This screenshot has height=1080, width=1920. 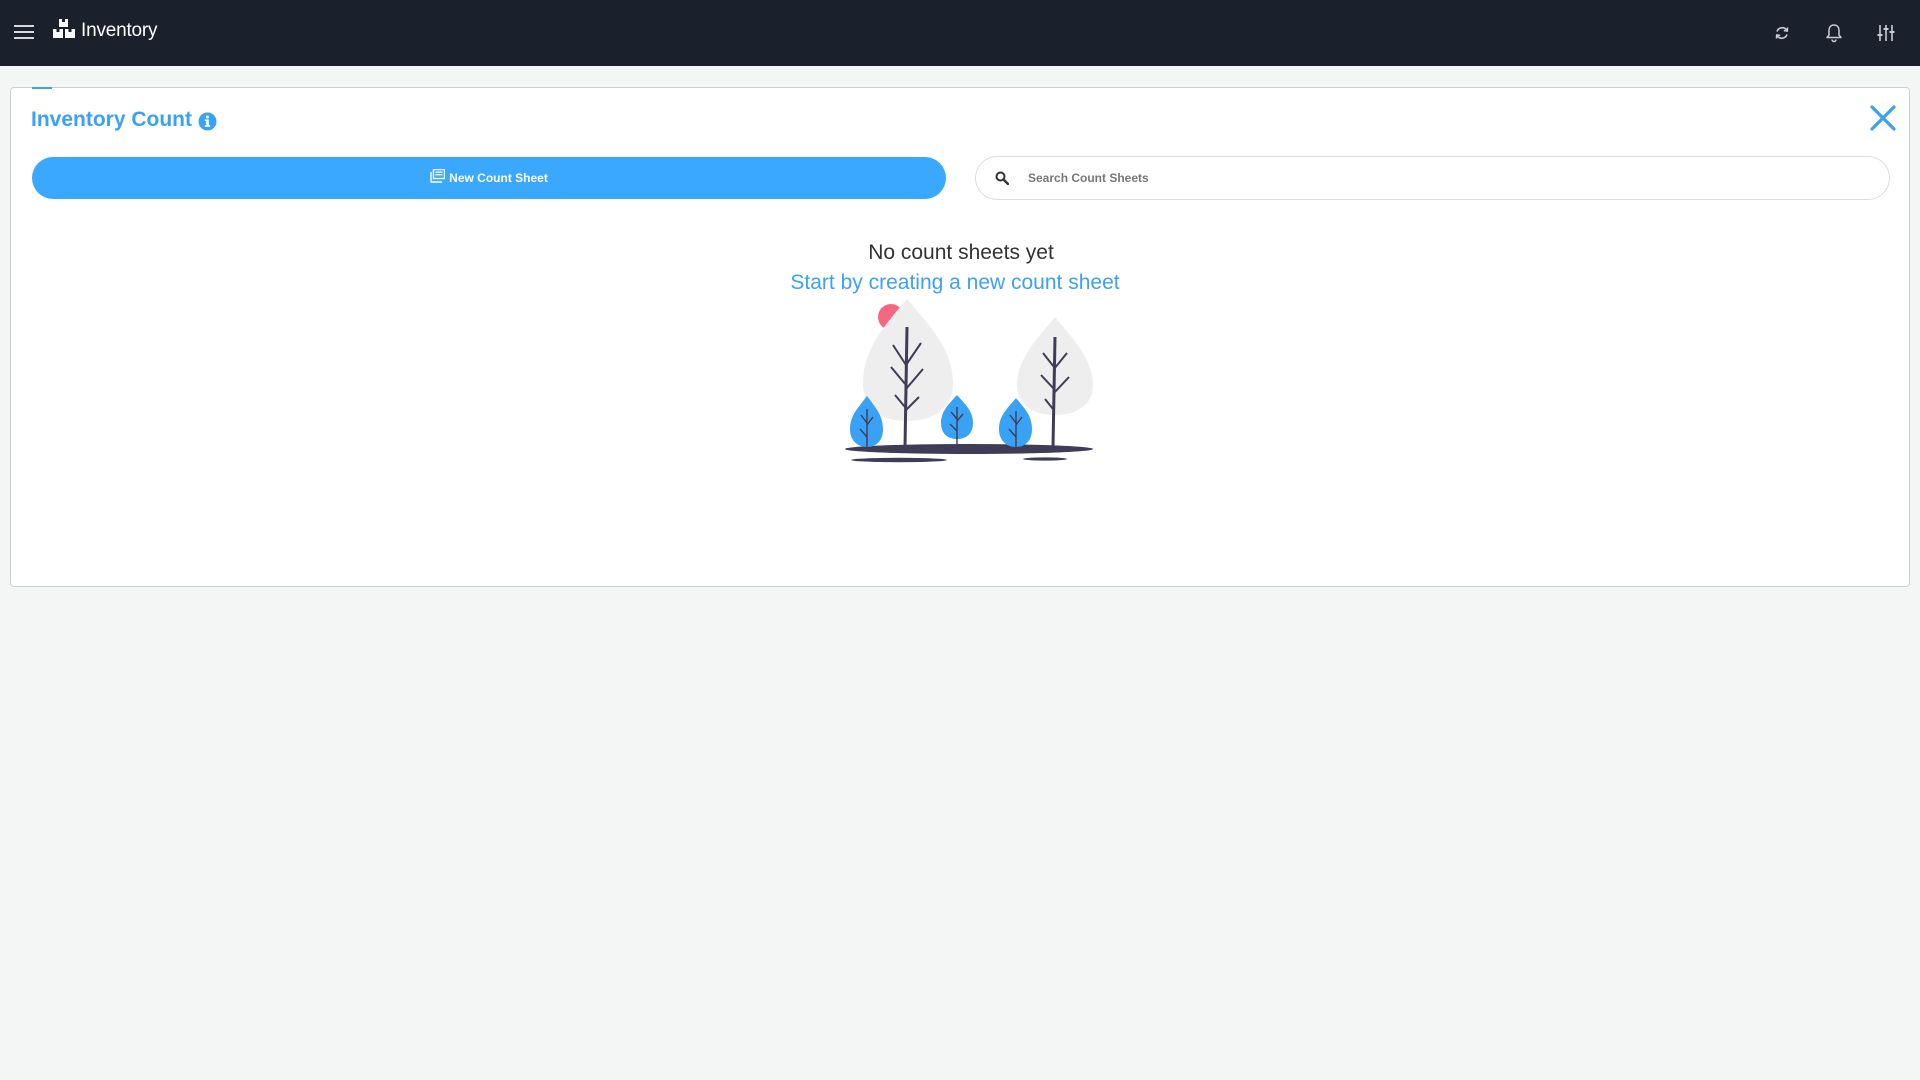 I want to click on refresh-icon, so click(x=1782, y=33).